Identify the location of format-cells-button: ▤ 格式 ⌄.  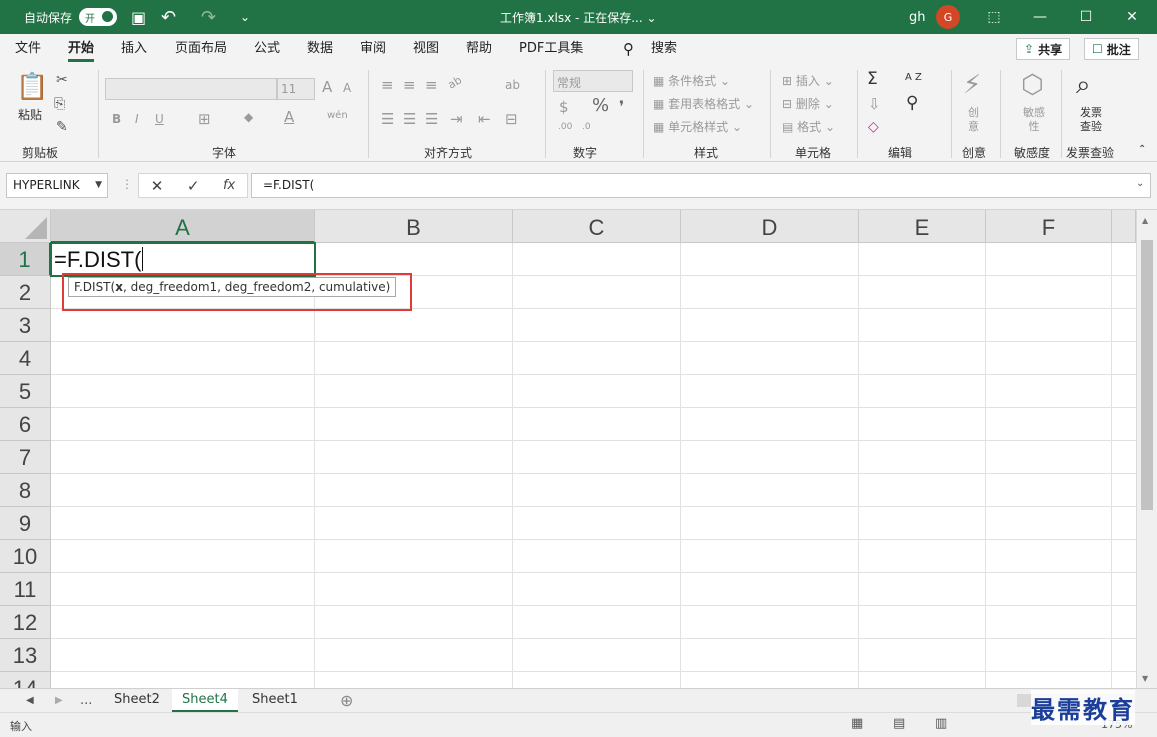
(808, 126).